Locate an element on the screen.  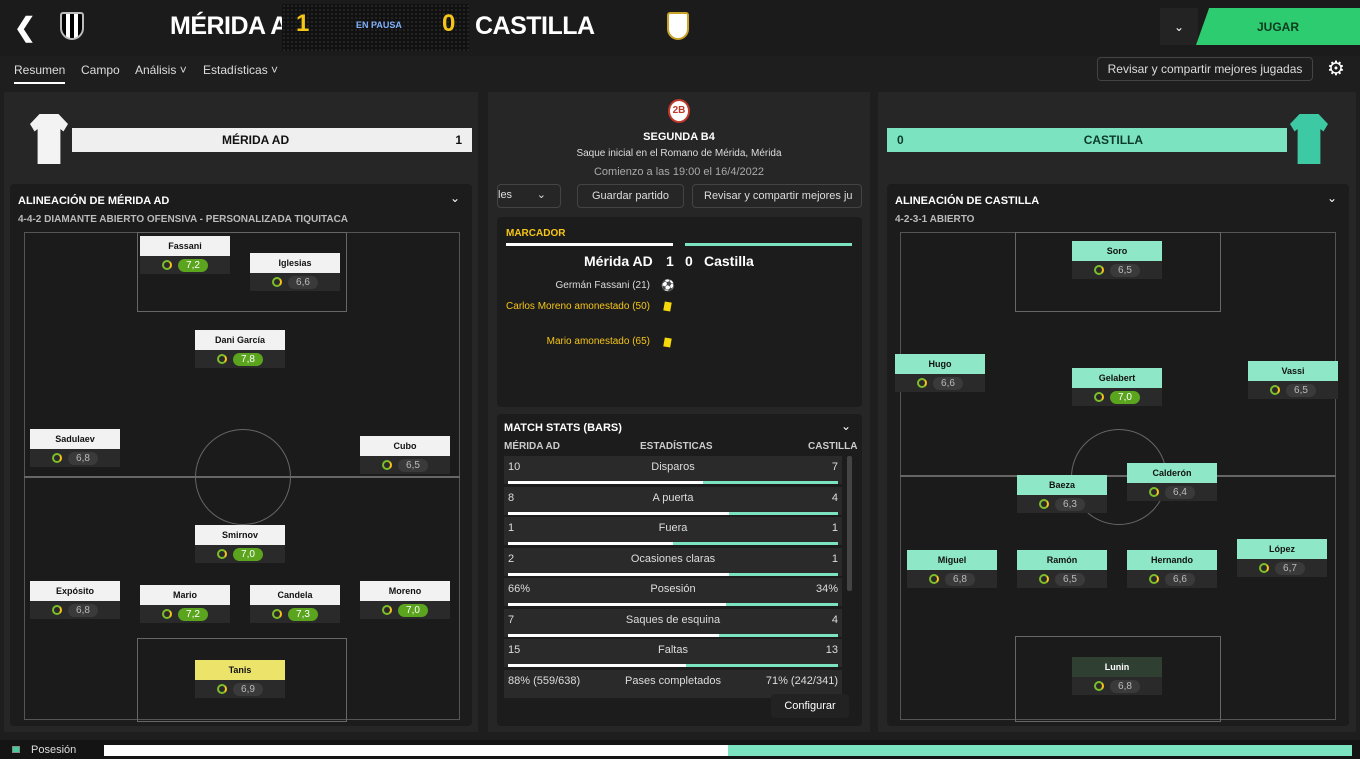
stats-scrollbar is located at coordinates (849, 523).